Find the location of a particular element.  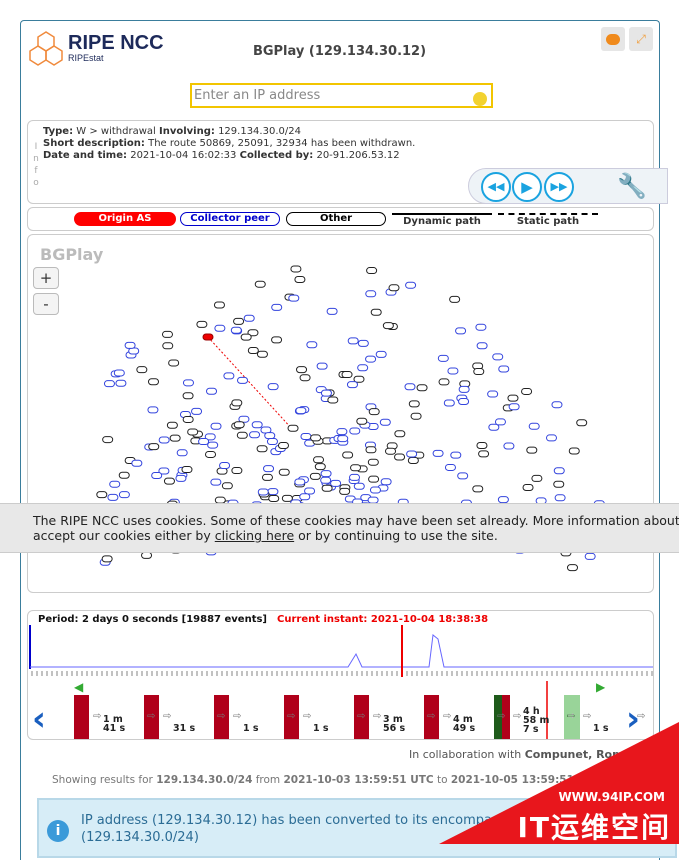

rewind-button: ◀◀ is located at coordinates (496, 187).